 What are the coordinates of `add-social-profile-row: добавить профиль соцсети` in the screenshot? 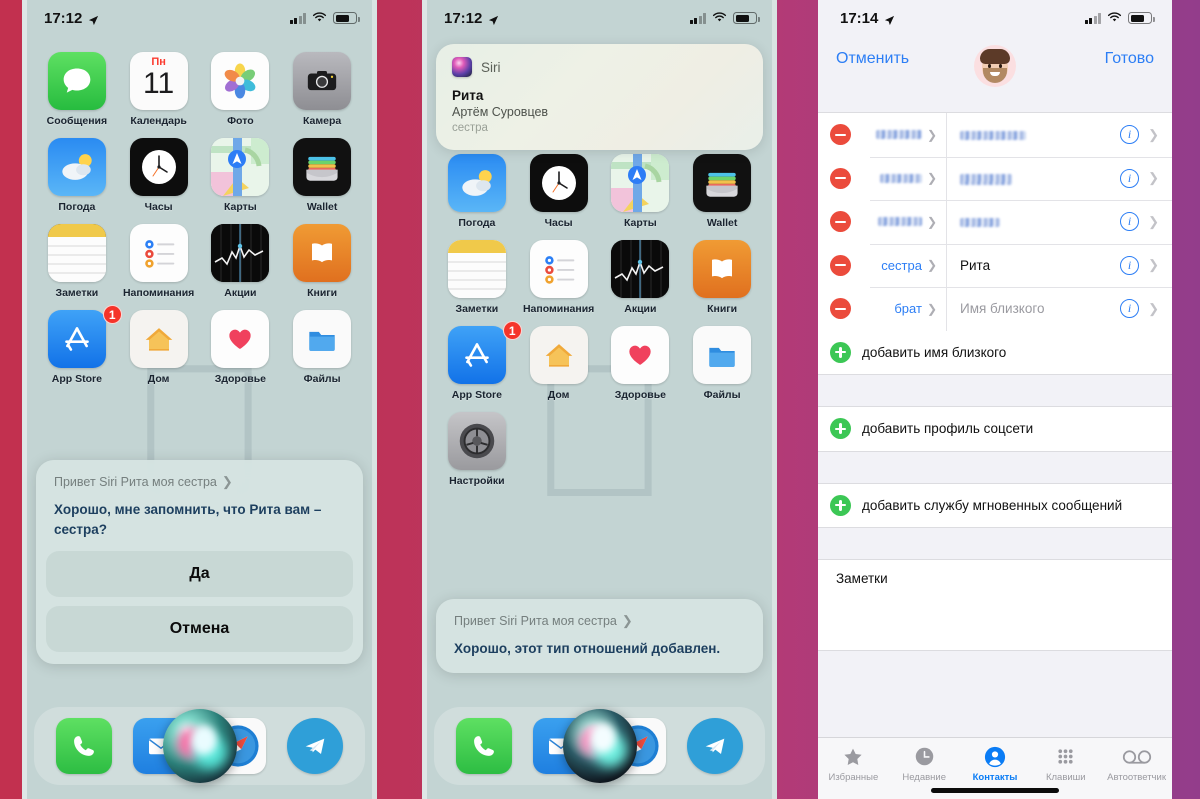 It's located at (995, 429).